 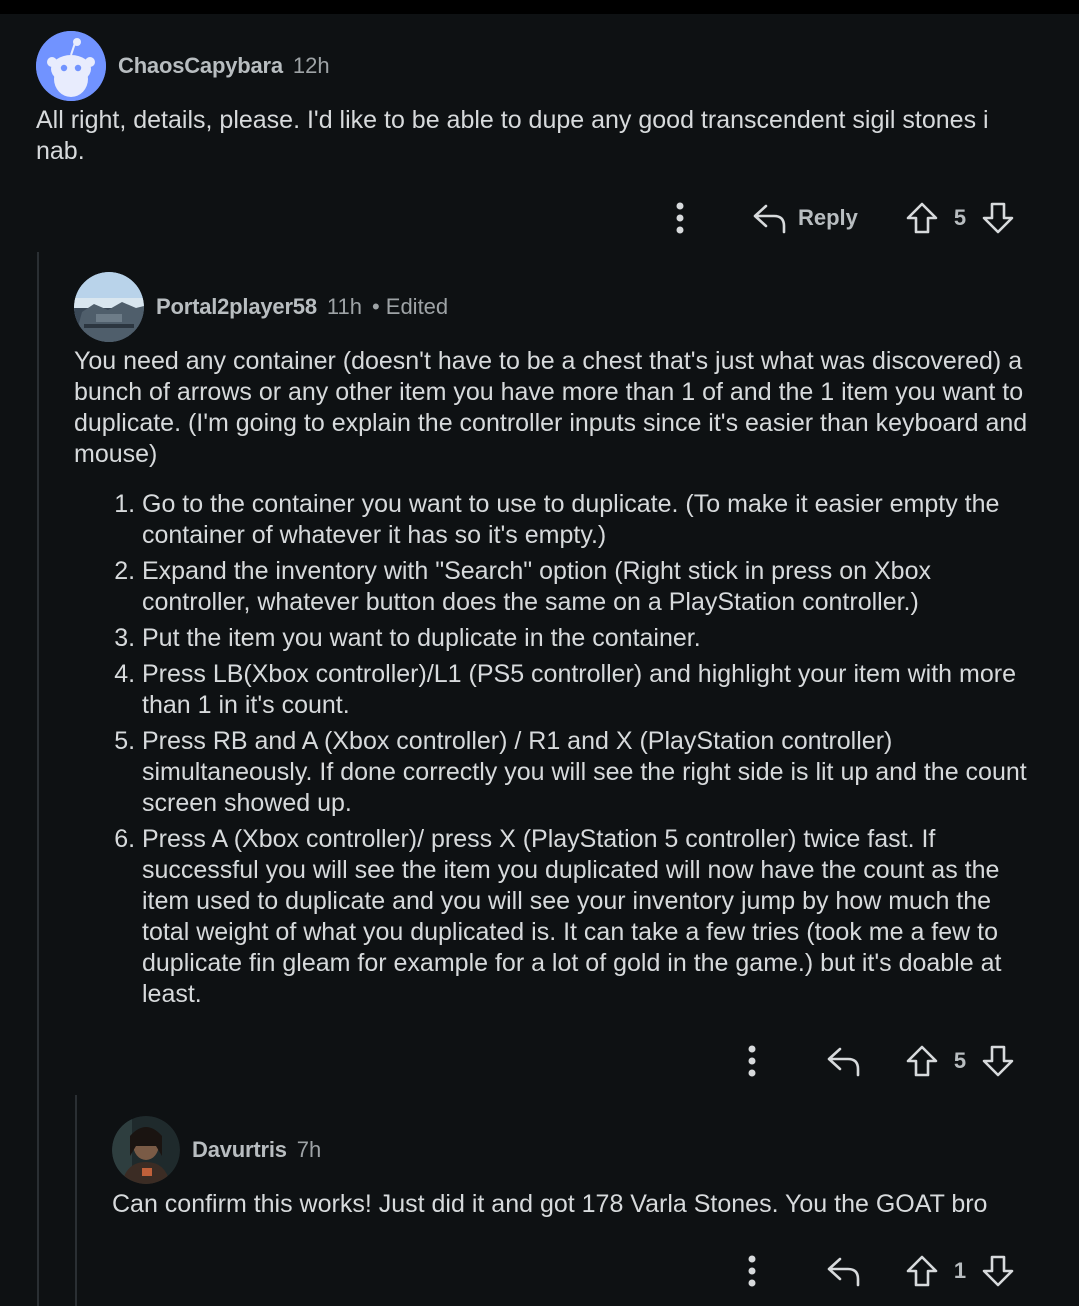 I want to click on landscape-avatar-icon, so click(x=109, y=307).